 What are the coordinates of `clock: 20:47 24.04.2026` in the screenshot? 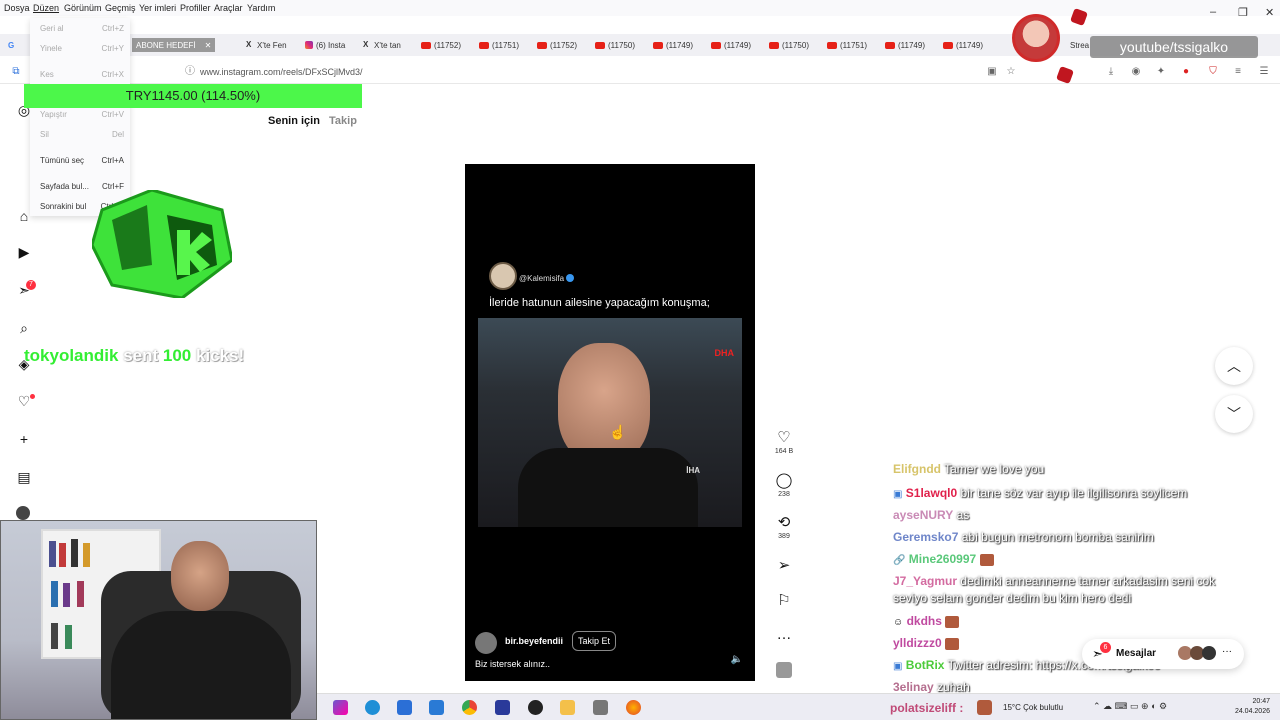 It's located at (1252, 707).